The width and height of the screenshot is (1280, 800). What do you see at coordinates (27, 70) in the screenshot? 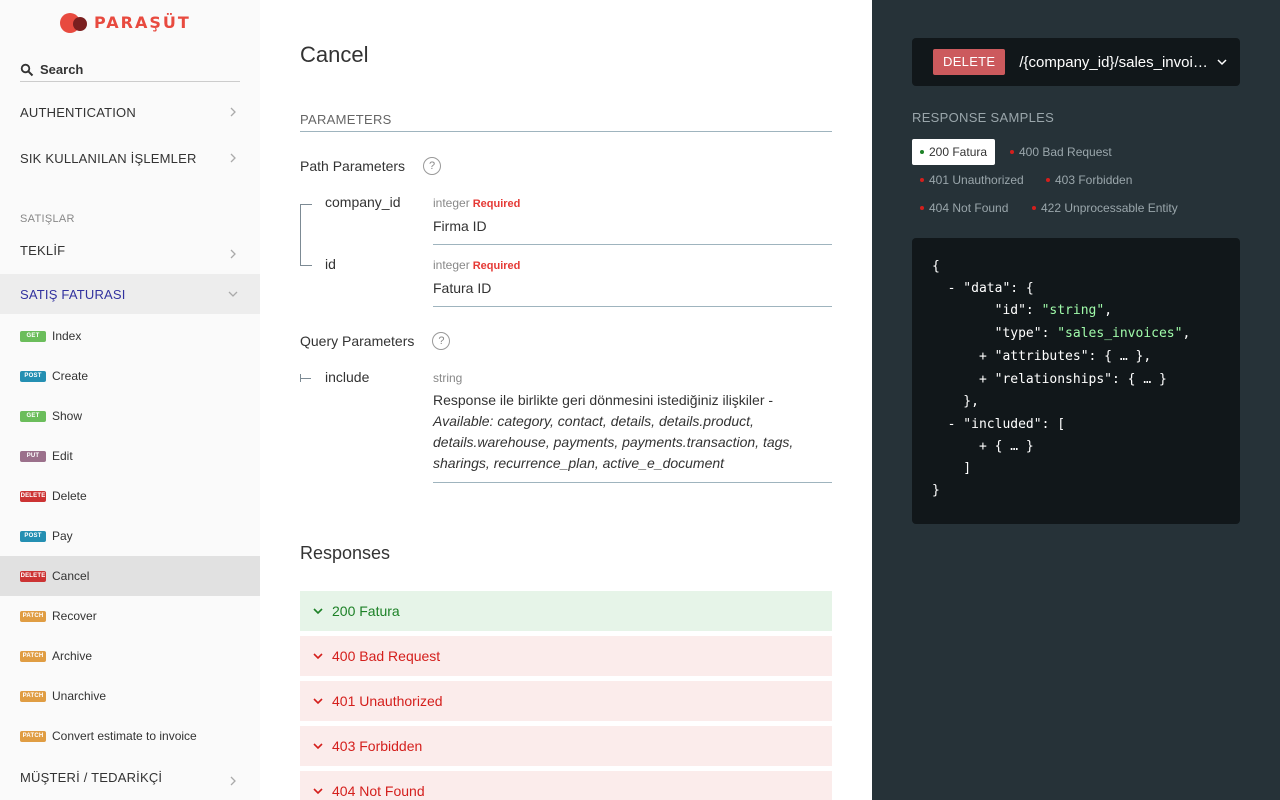
I see `search-icon` at bounding box center [27, 70].